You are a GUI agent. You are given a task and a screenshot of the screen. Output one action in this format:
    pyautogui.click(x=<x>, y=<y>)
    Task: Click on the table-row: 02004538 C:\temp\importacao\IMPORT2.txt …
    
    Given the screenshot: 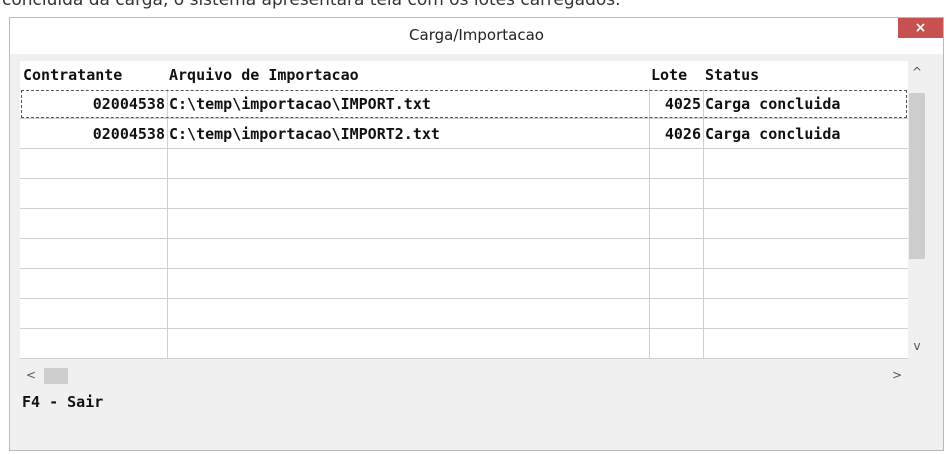 What is the action you would take?
    pyautogui.click(x=464, y=134)
    